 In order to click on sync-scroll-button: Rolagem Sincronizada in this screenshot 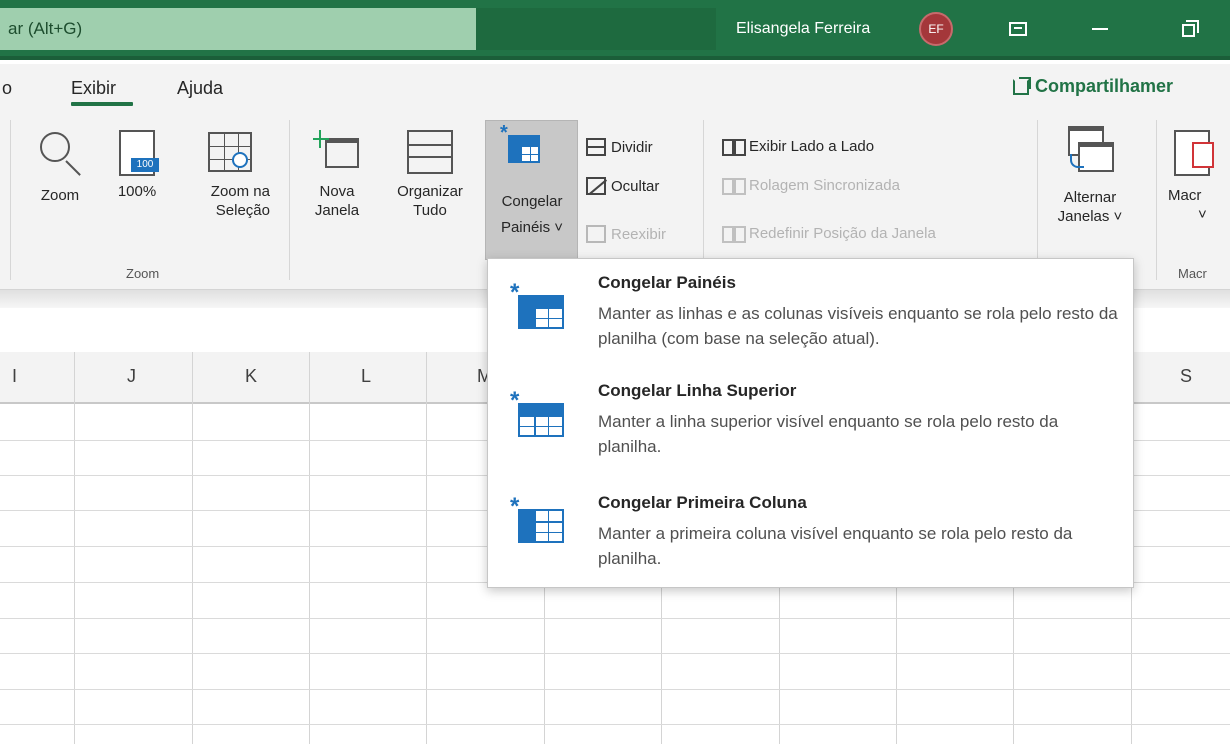, I will do `click(811, 186)`.